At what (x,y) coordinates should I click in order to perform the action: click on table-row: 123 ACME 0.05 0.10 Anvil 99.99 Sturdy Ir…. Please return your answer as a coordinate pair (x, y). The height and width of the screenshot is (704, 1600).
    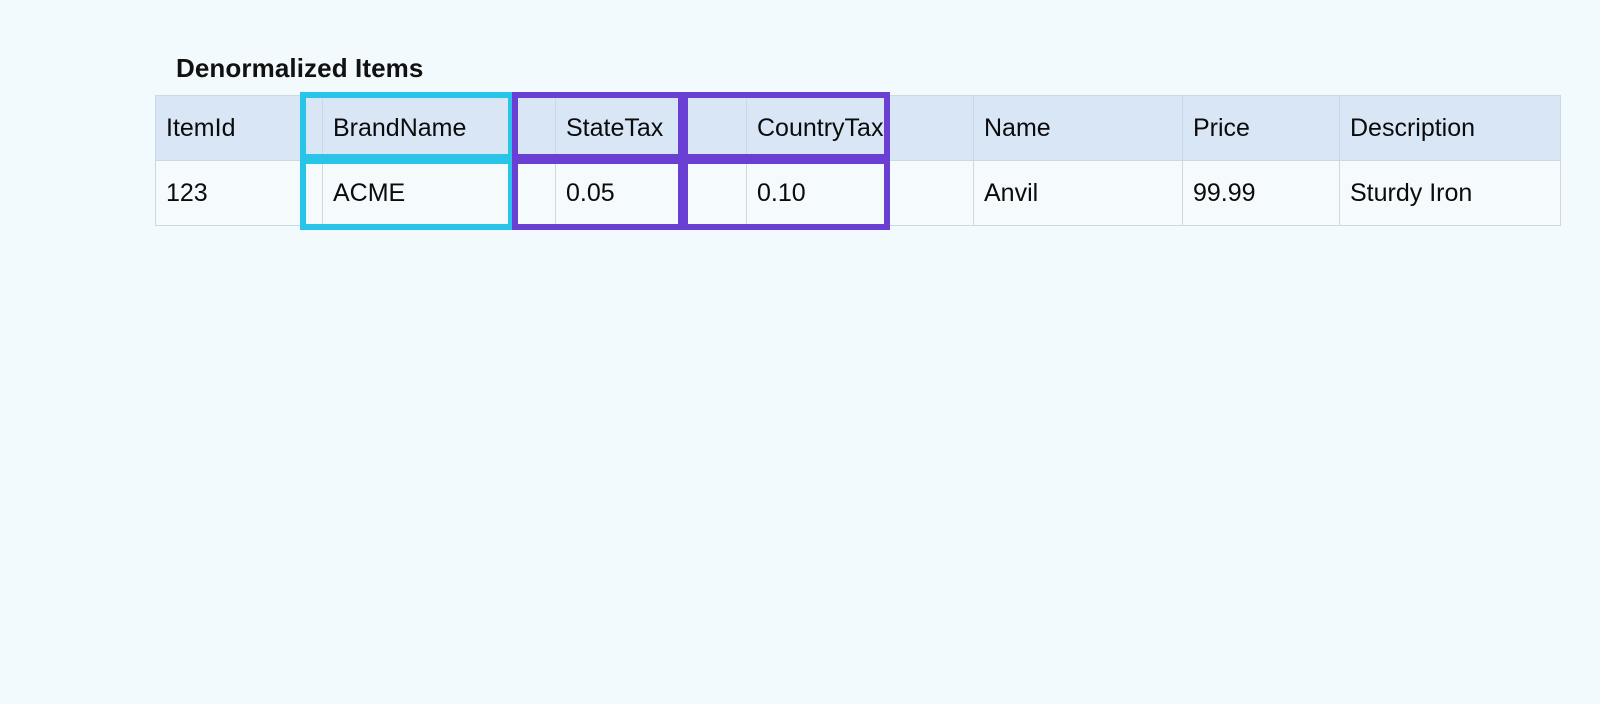
    Looking at the image, I should click on (858, 193).